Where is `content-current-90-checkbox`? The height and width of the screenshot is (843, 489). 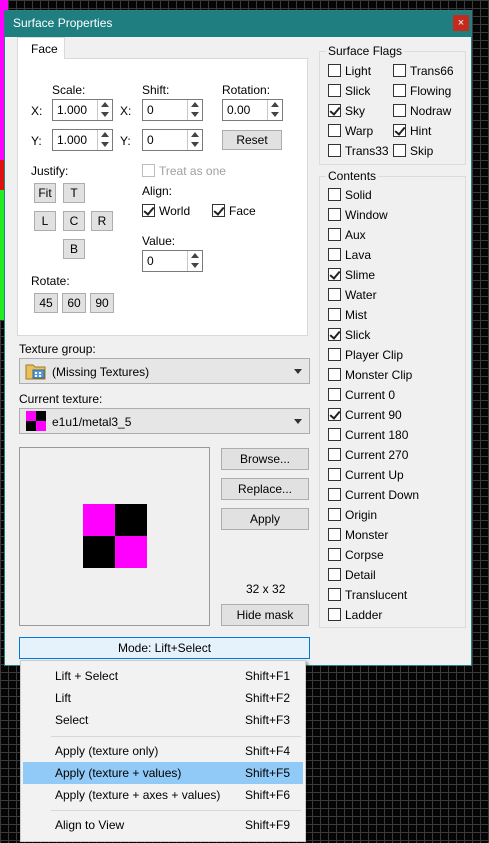 content-current-90-checkbox is located at coordinates (334, 414).